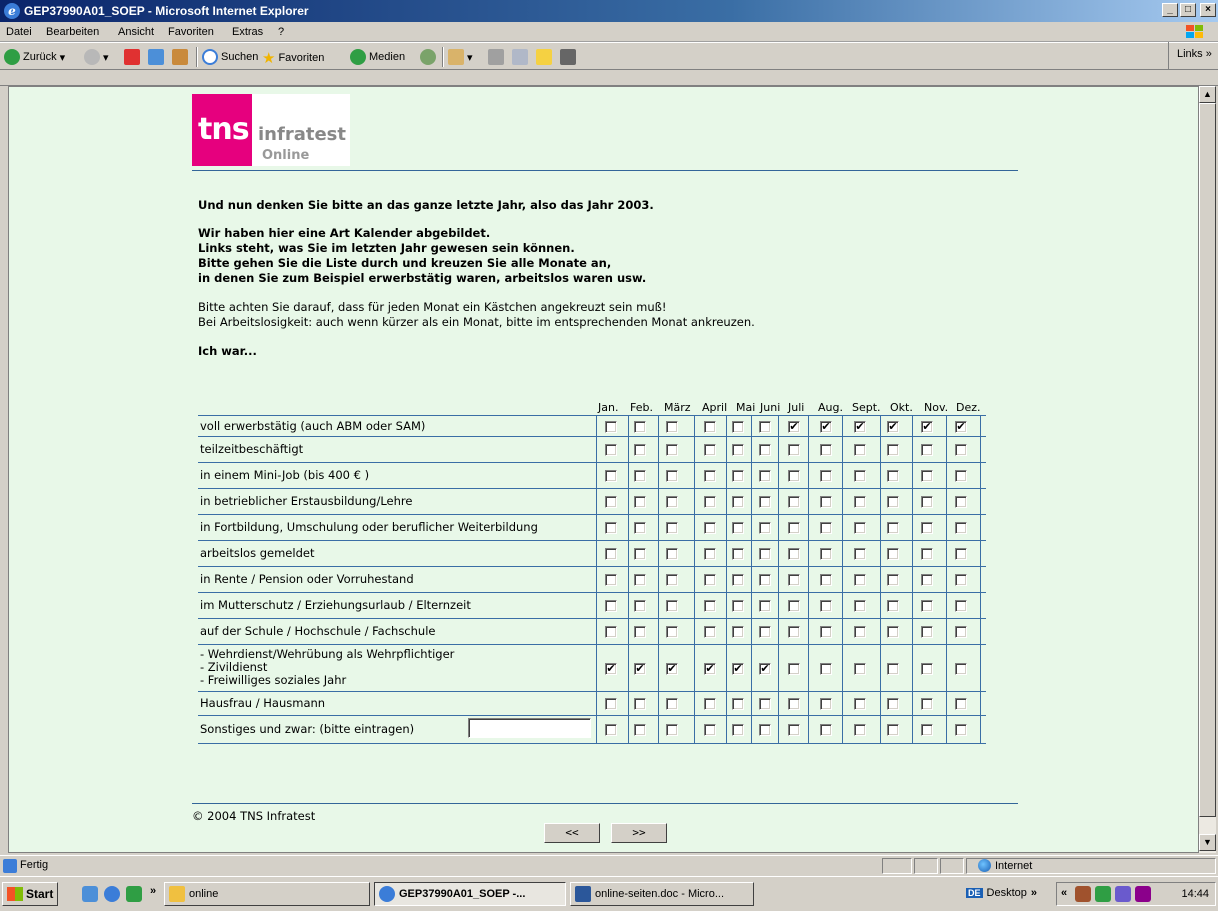 The width and height of the screenshot is (1218, 911). What do you see at coordinates (136, 32) in the screenshot?
I see `menu-ansicht: Ansicht` at bounding box center [136, 32].